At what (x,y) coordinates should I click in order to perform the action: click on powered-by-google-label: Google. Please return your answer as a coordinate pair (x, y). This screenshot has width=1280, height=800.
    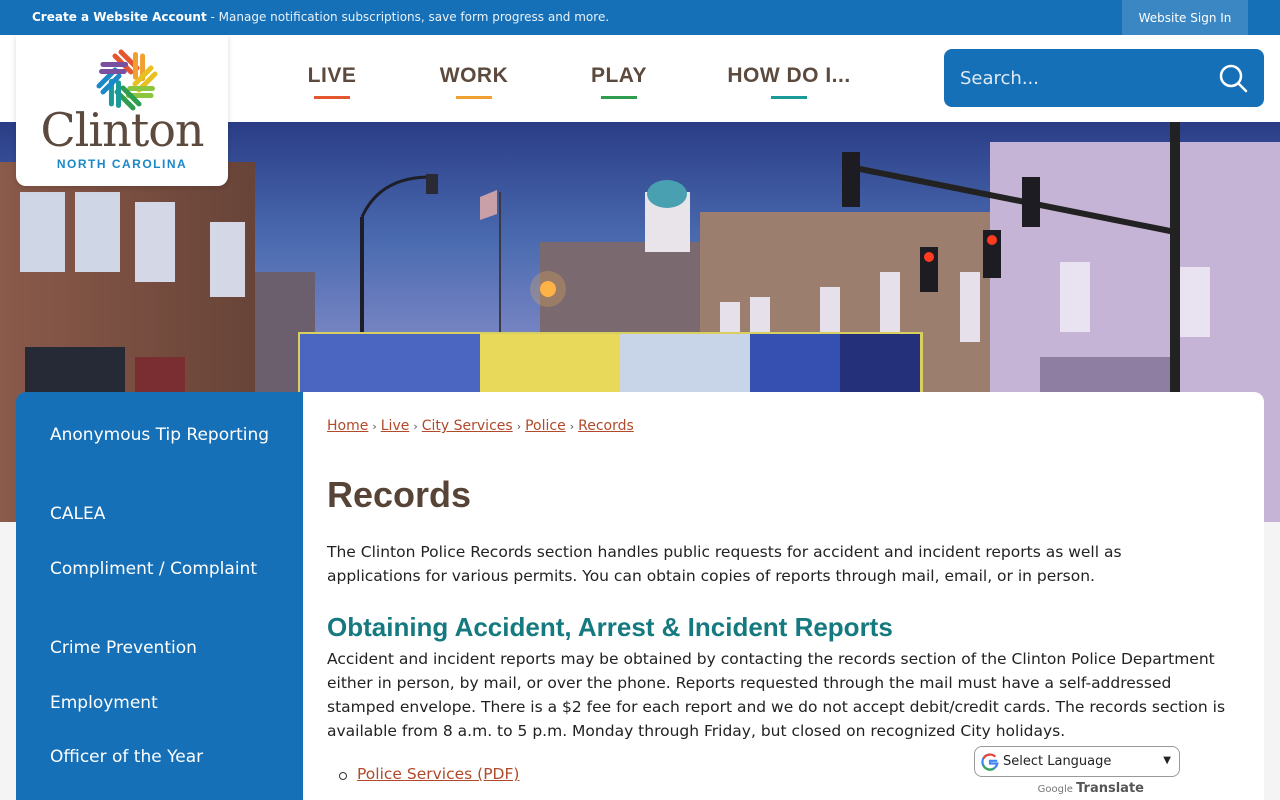
    Looking at the image, I should click on (1055, 789).